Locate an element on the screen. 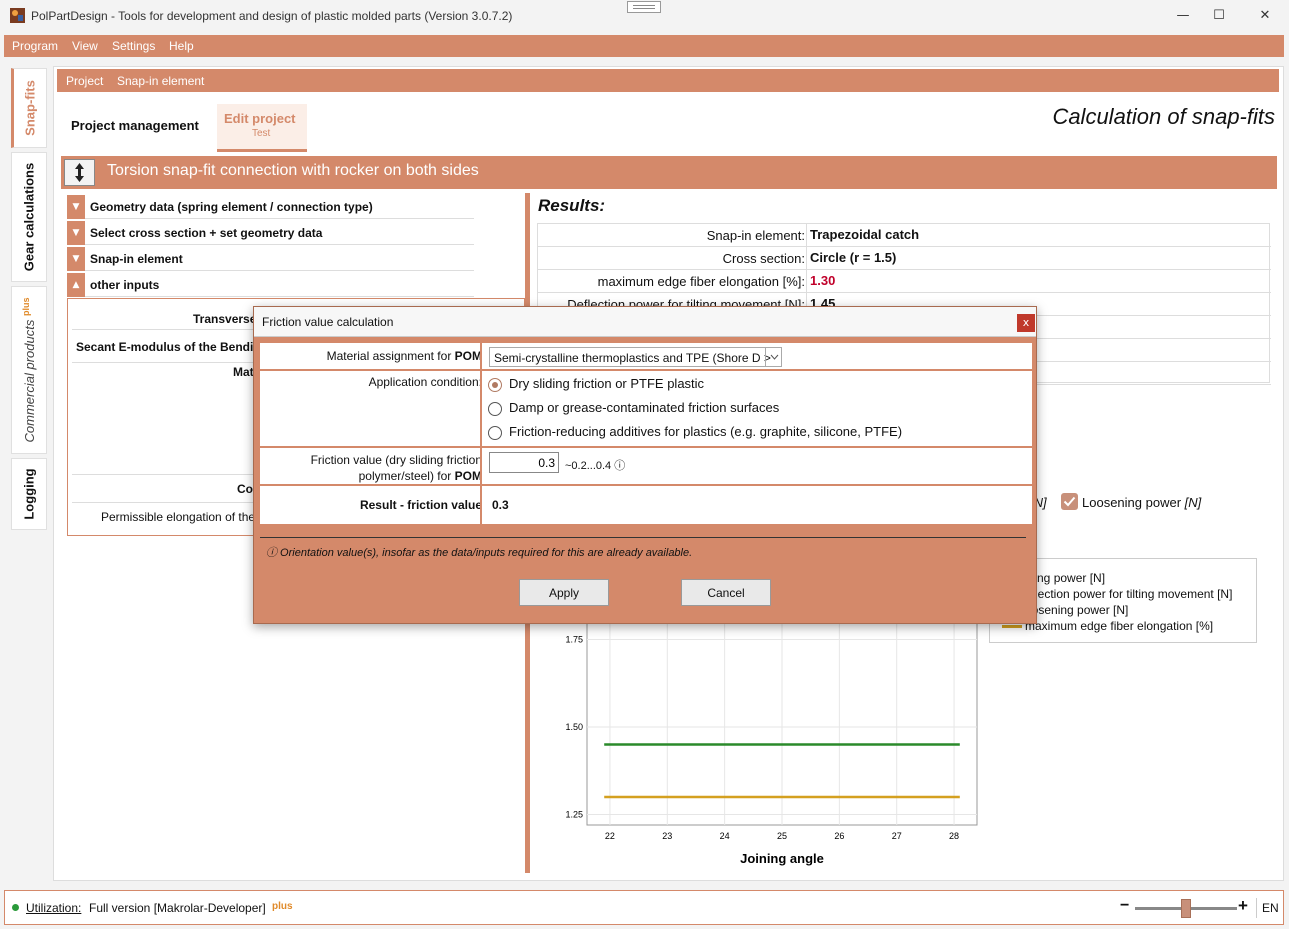 This screenshot has width=1289, height=929. tab-commercial-products: Commercial products plus is located at coordinates (29, 370).